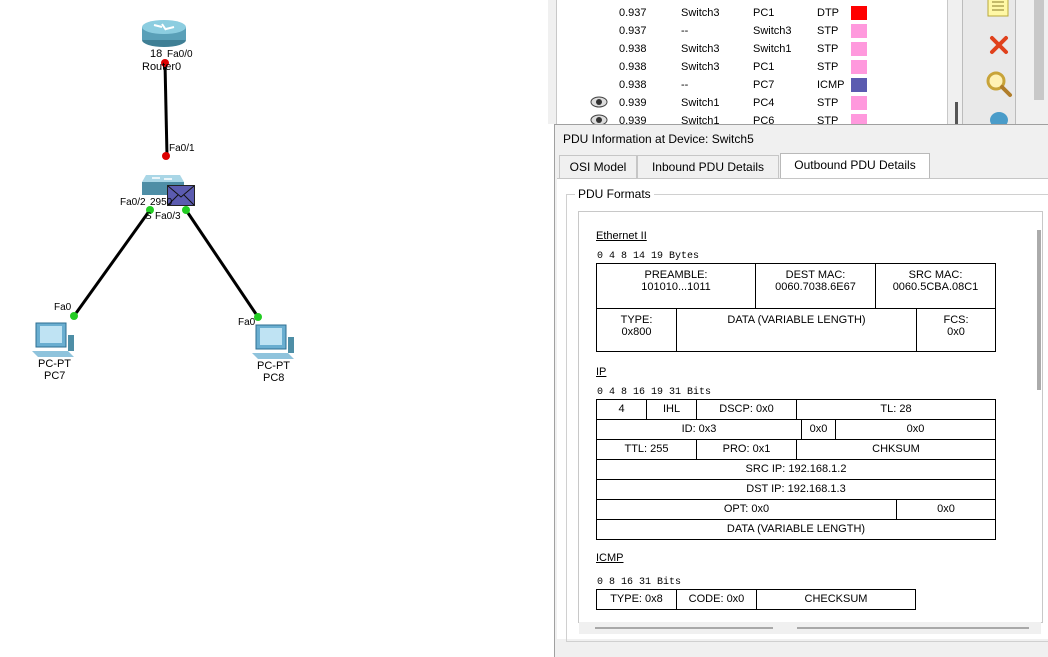 This screenshot has width=1048, height=657. Describe the element at coordinates (54, 340) in the screenshot. I see `pc7-computer-icon` at that location.